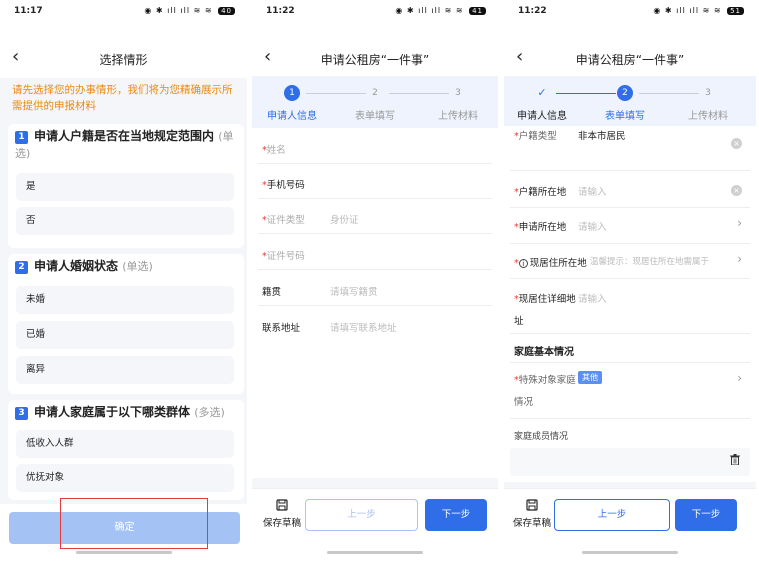  What do you see at coordinates (630, 462) in the screenshot?
I see `family-member-row` at bounding box center [630, 462].